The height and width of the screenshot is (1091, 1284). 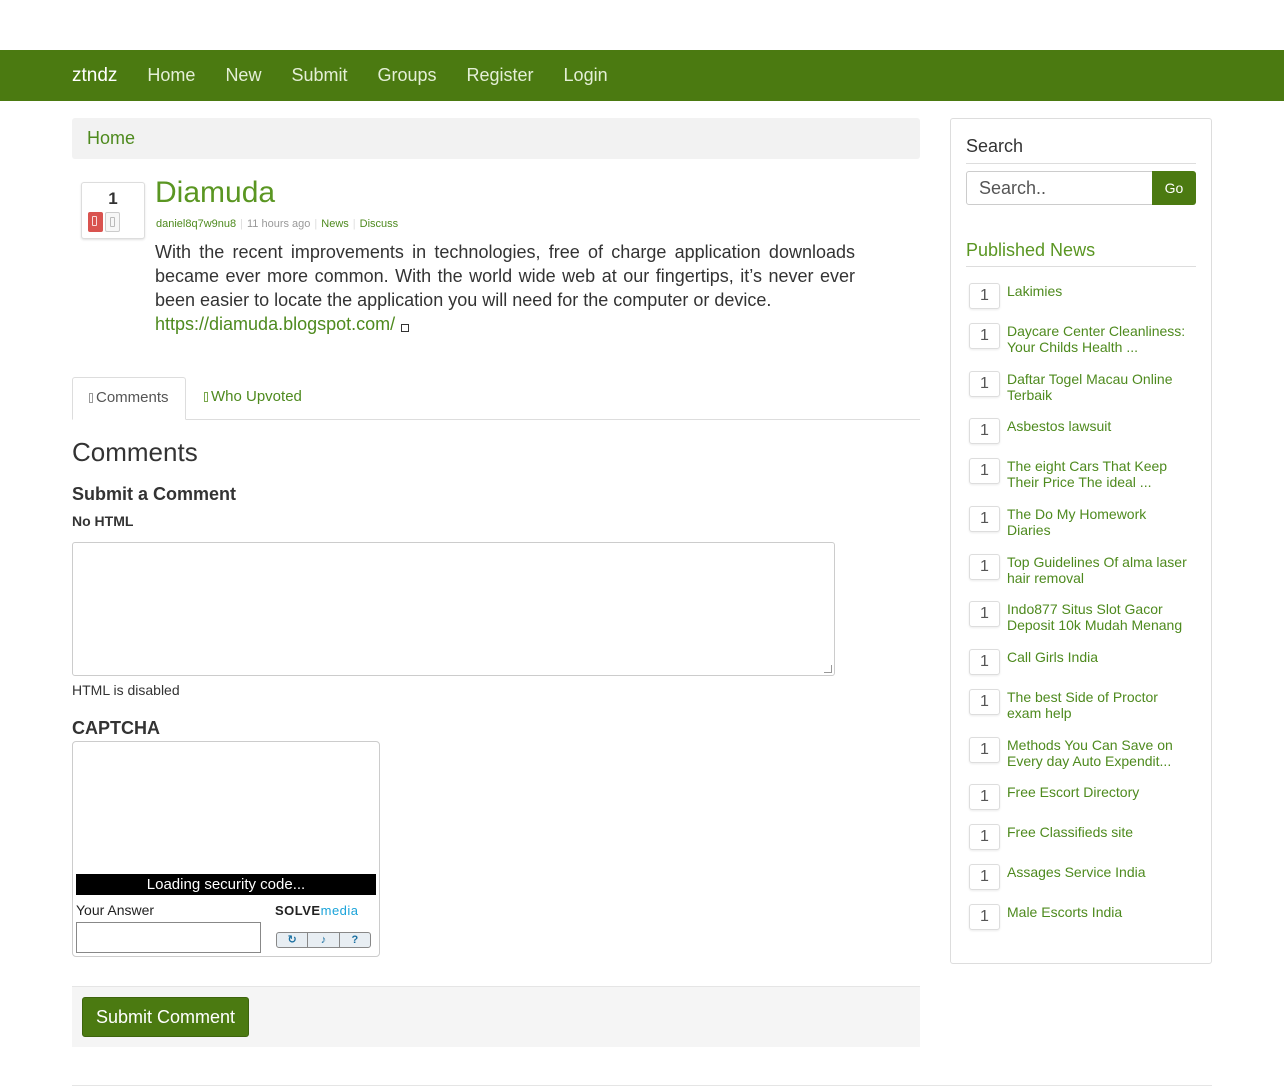 I want to click on captcha-controls: ↻ ♪ ?, so click(x=323, y=940).